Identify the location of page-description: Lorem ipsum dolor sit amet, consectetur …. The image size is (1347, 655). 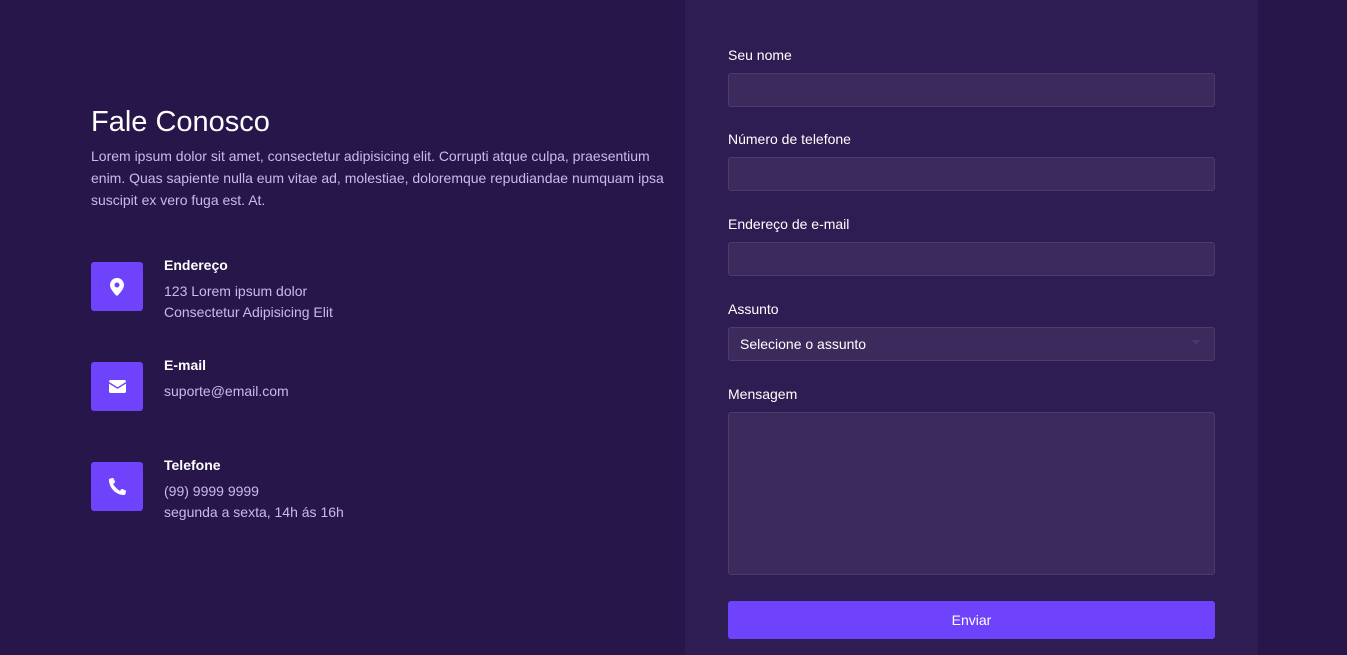
(377, 178).